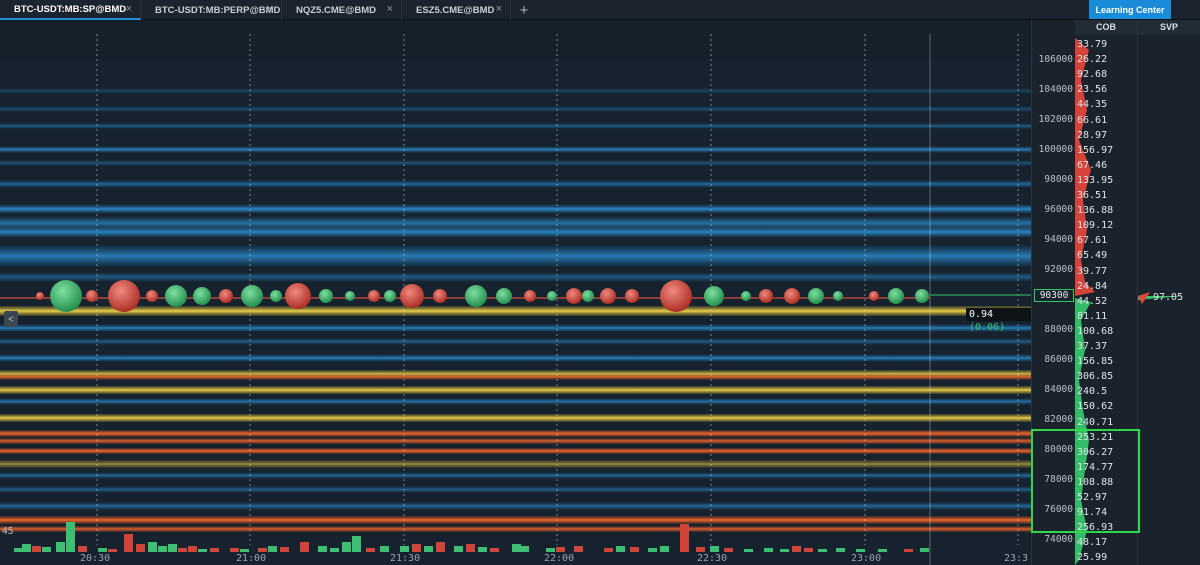  Describe the element at coordinates (1058, 359) in the screenshot. I see `price-label: 86000` at that location.